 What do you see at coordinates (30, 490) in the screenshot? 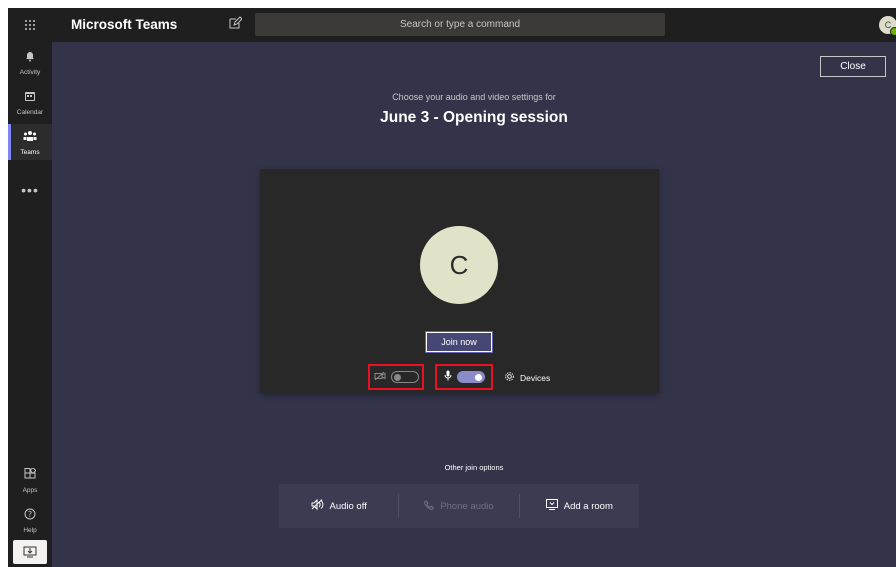
I see `rail-item-label: Apps` at bounding box center [30, 490].